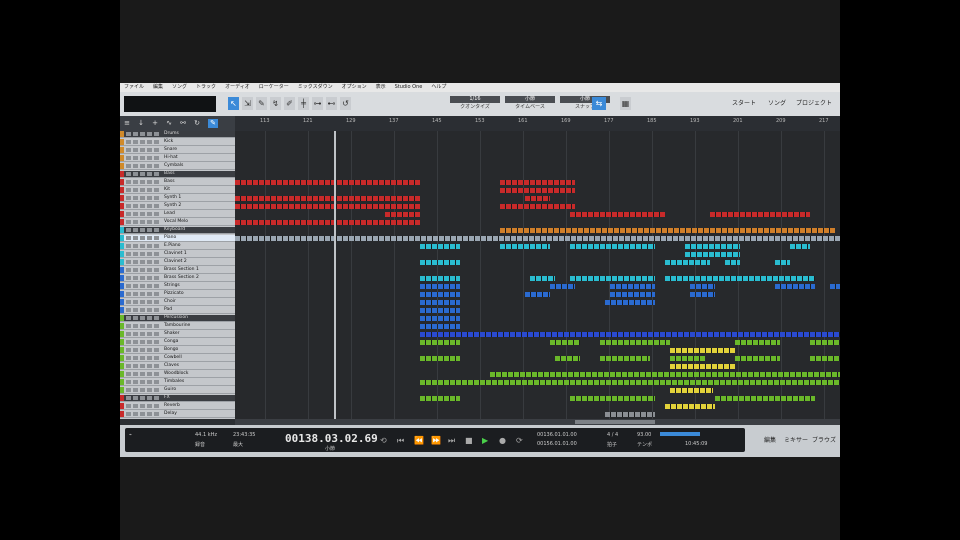 Image resolution: width=960 pixels, height=540 pixels. I want to click on meter-value: 4 / 4, so click(612, 435).